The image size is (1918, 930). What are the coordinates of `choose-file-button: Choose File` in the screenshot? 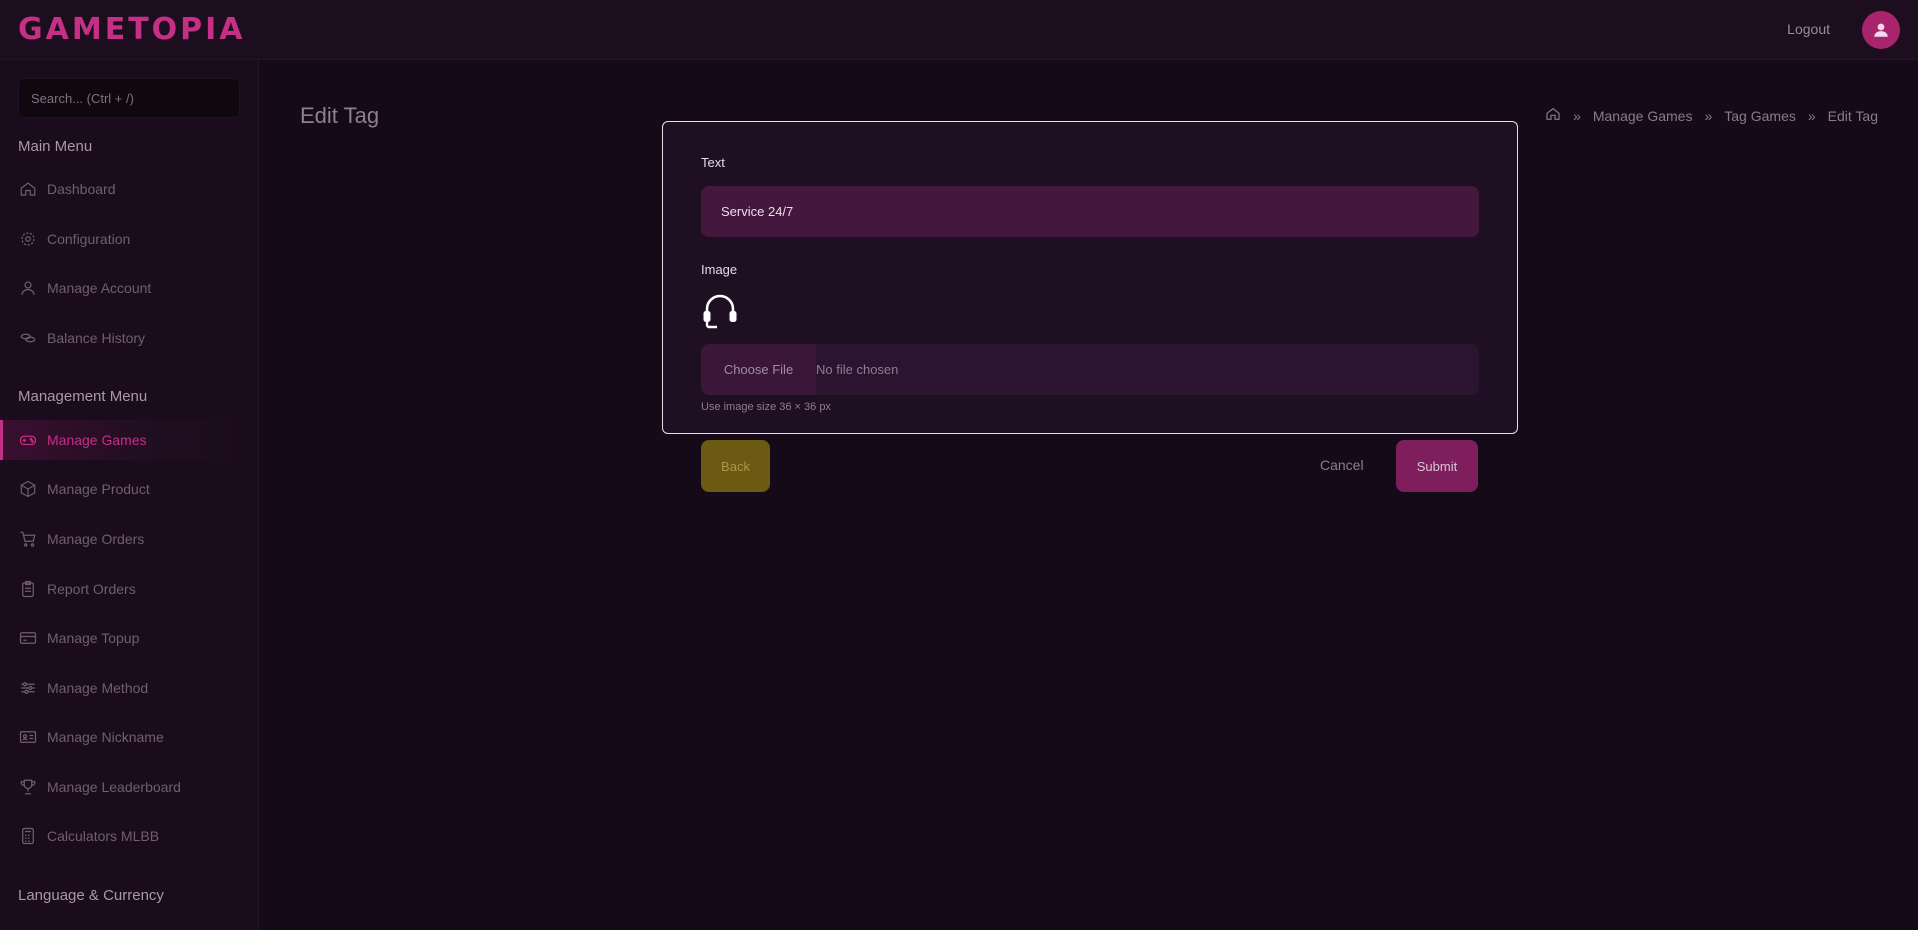 It's located at (758, 369).